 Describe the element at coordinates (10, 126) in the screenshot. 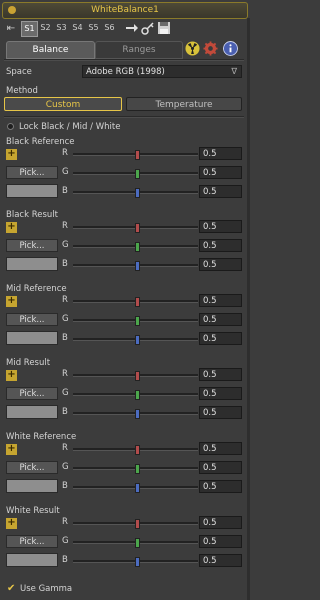

I see `lock-radio` at that location.